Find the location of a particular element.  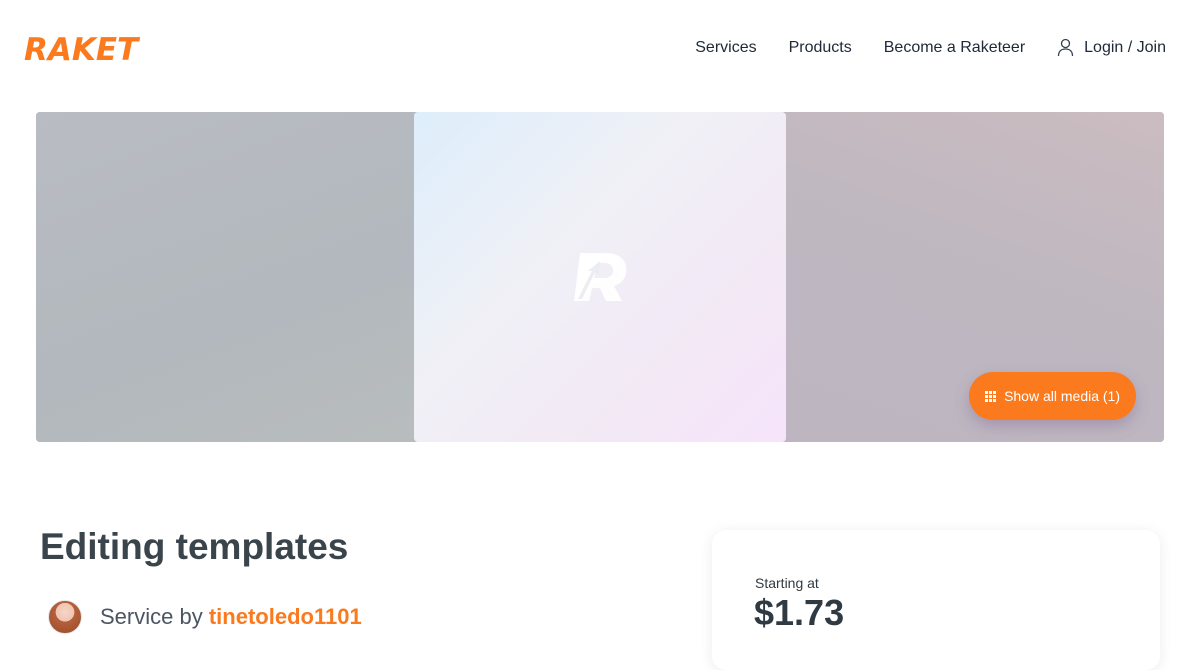

nav-become-raketeer: Become a Raketeer is located at coordinates (954, 48).